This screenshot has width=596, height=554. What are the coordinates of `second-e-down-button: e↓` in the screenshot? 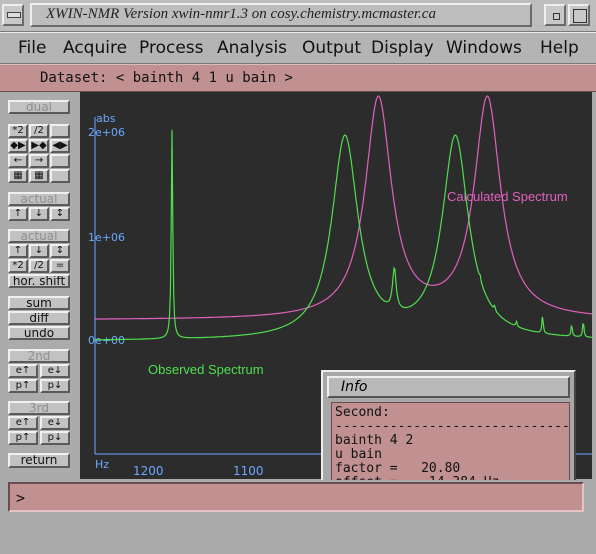 It's located at (55, 371).